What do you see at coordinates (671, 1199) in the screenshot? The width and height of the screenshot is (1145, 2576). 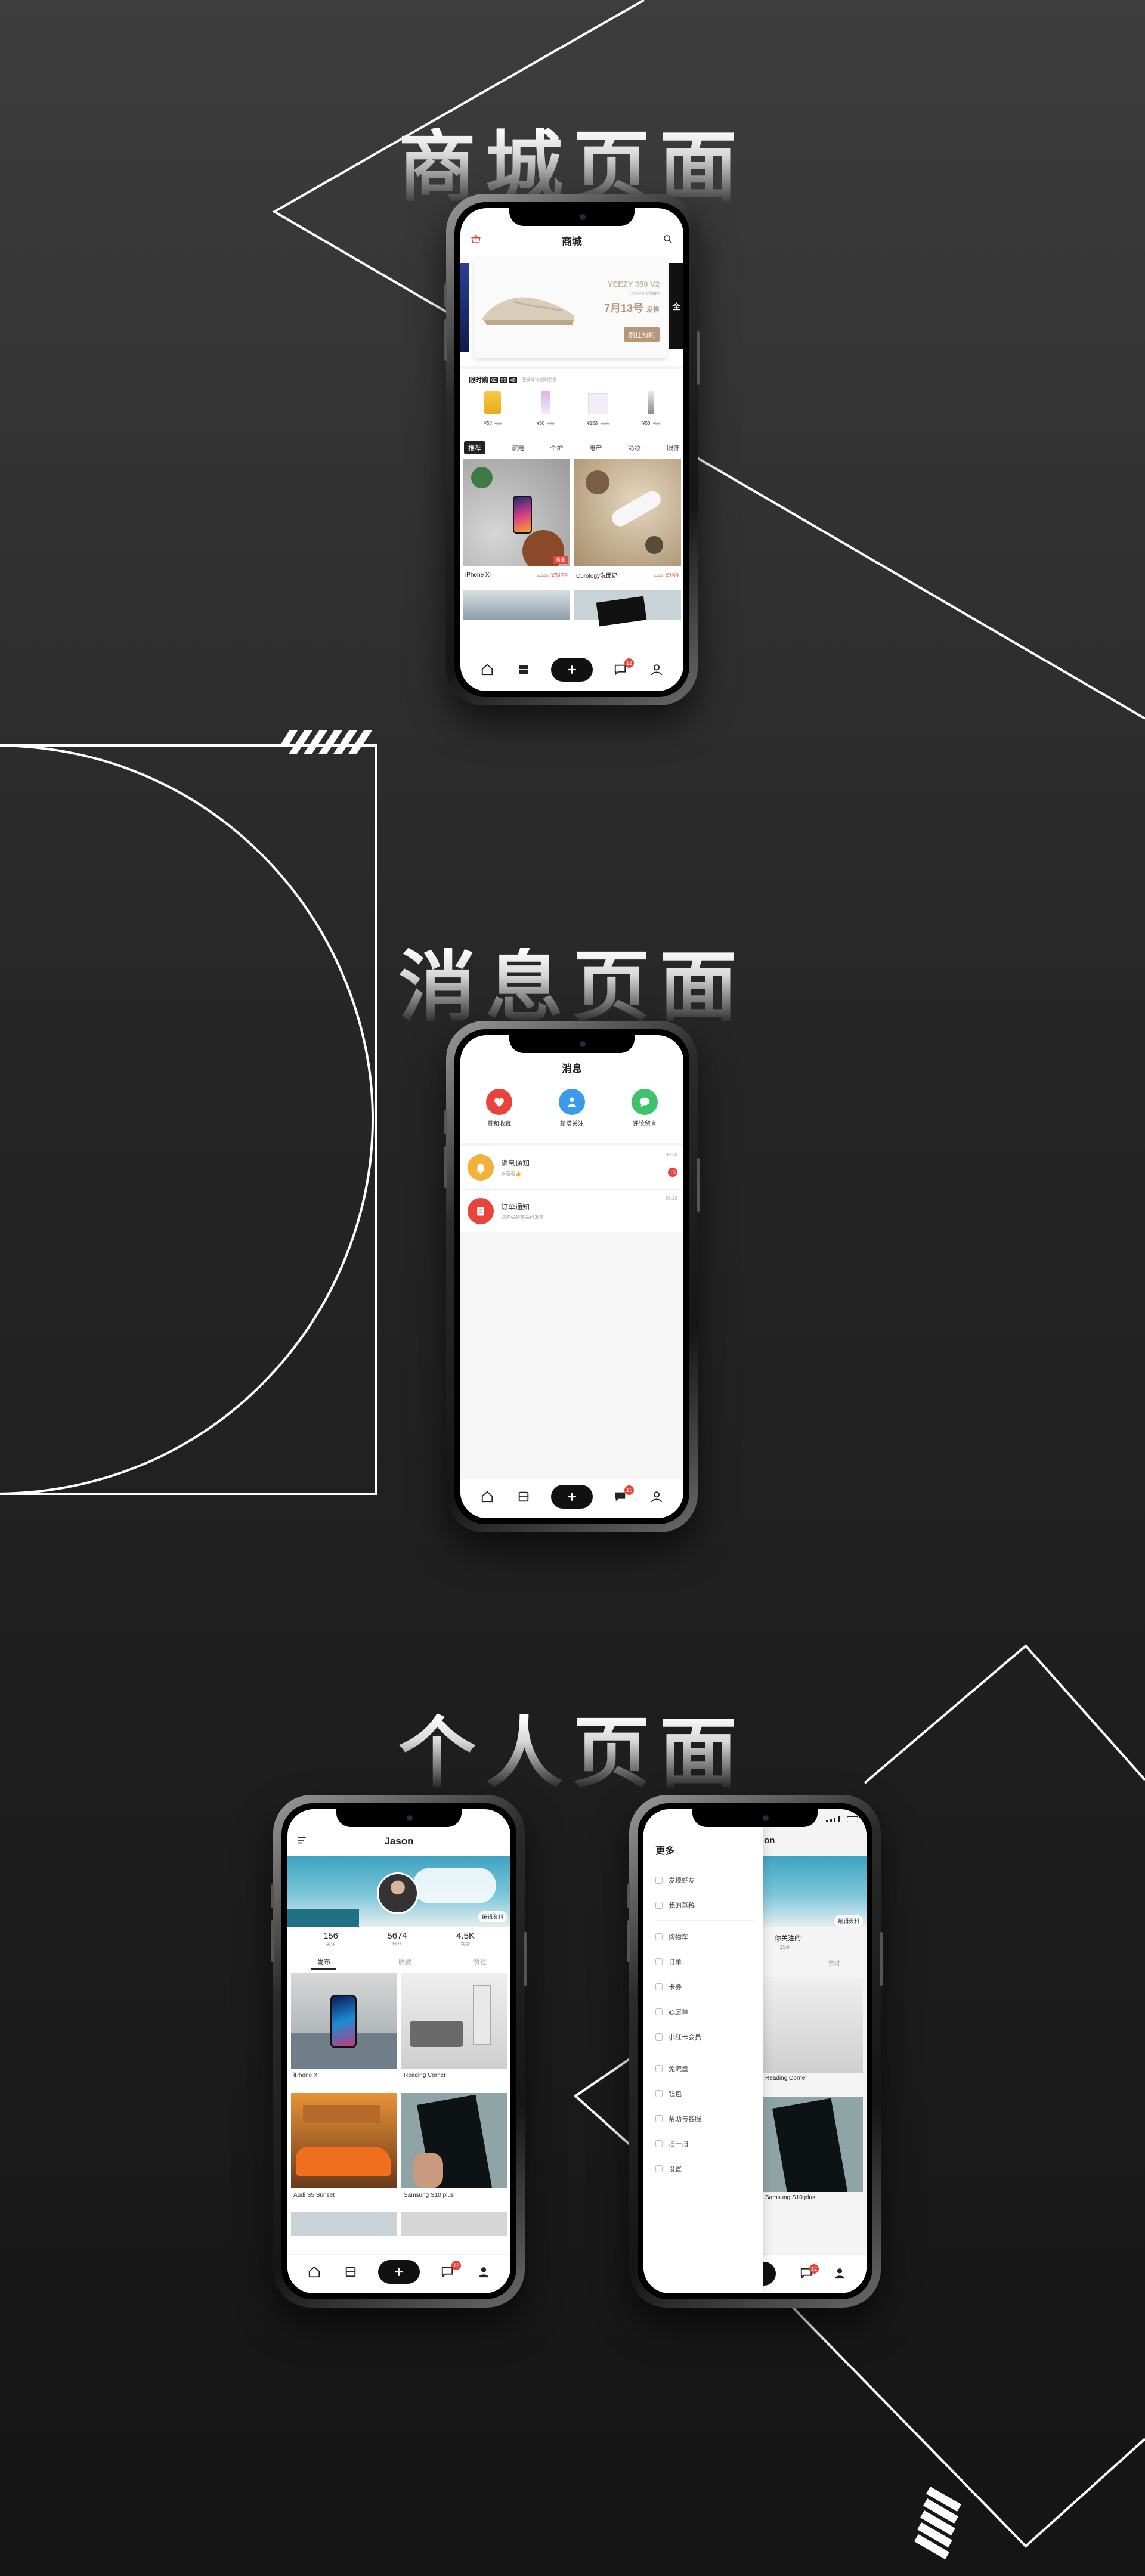 I see `item-time: 08:20` at bounding box center [671, 1199].